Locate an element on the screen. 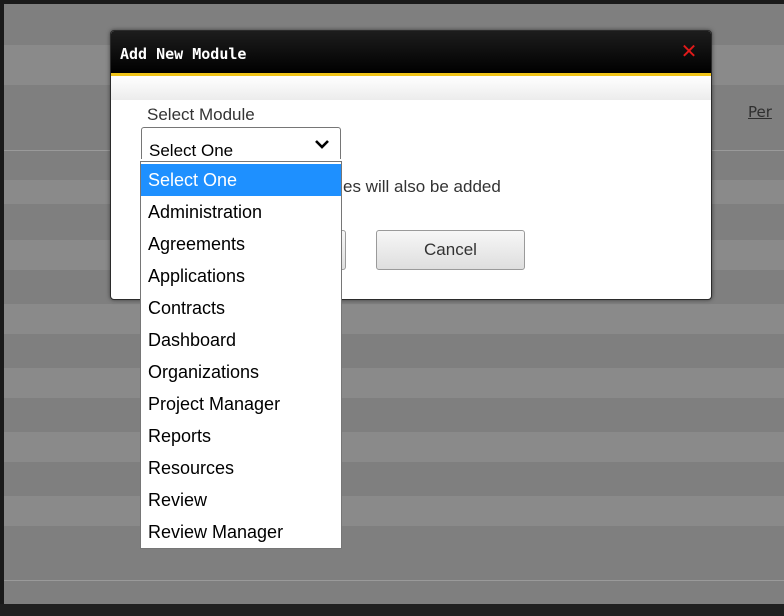 The height and width of the screenshot is (616, 784). close-icon: ✕ is located at coordinates (689, 51).